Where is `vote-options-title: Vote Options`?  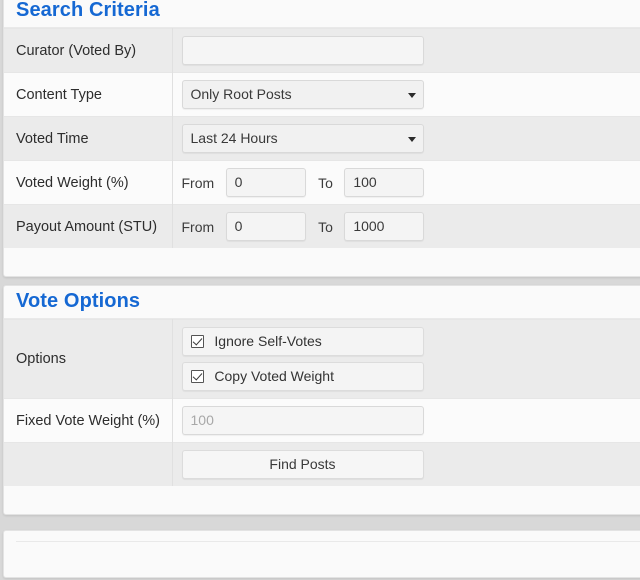
vote-options-title: Vote Options is located at coordinates (78, 301).